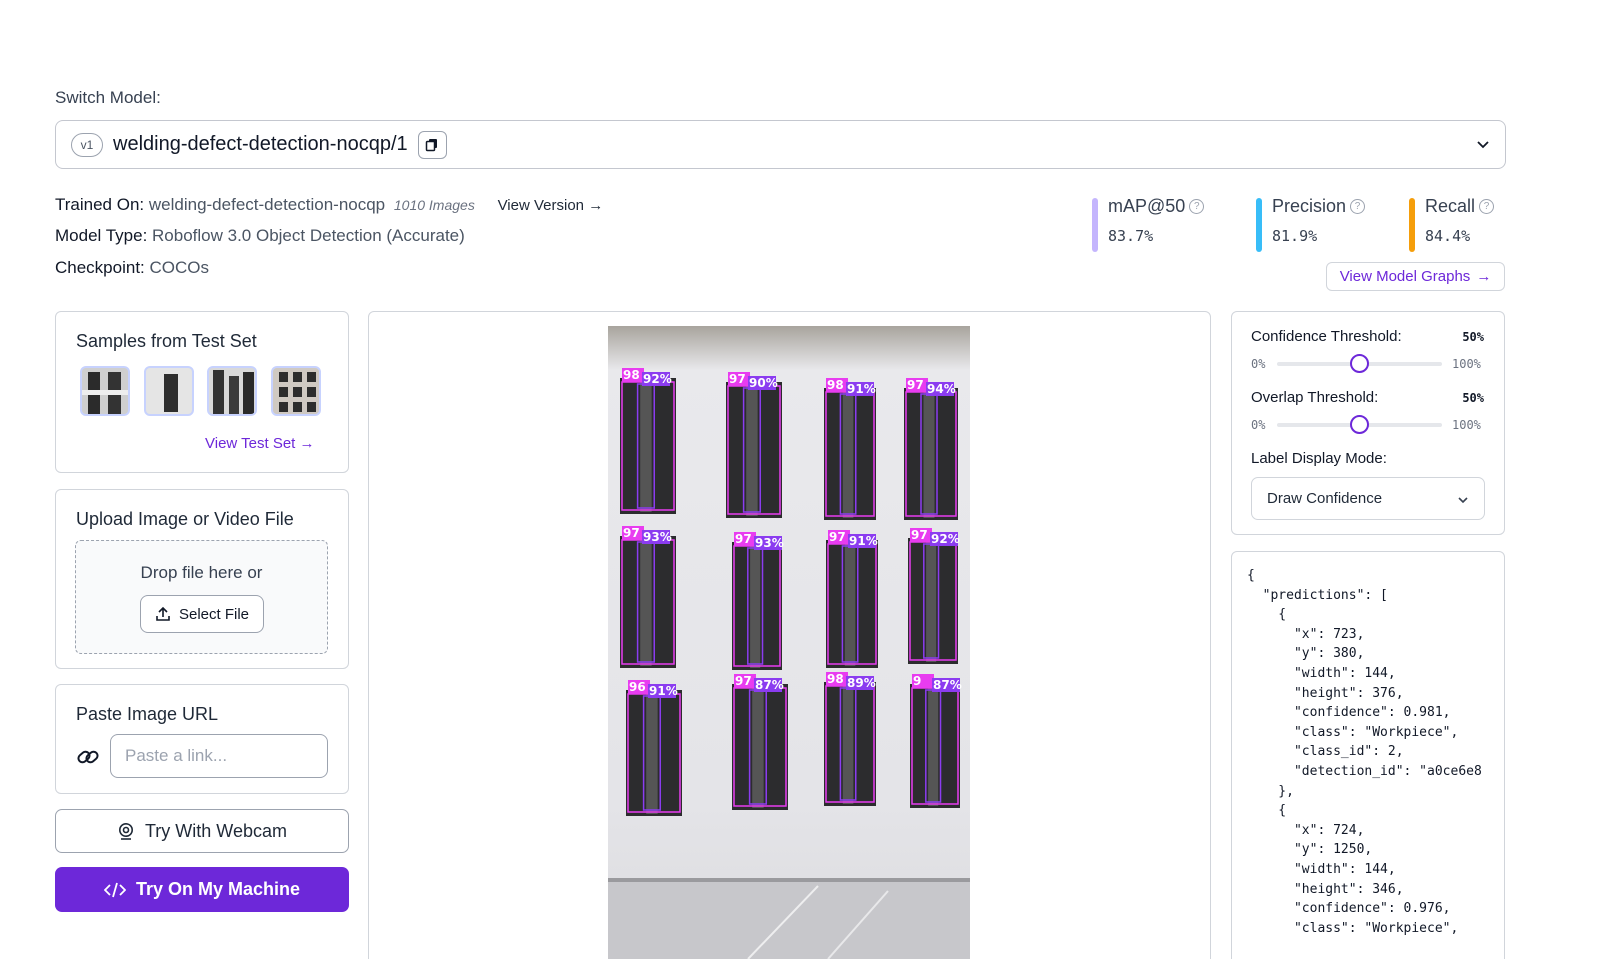  I want to click on detection: 98 91%, so click(850, 449).